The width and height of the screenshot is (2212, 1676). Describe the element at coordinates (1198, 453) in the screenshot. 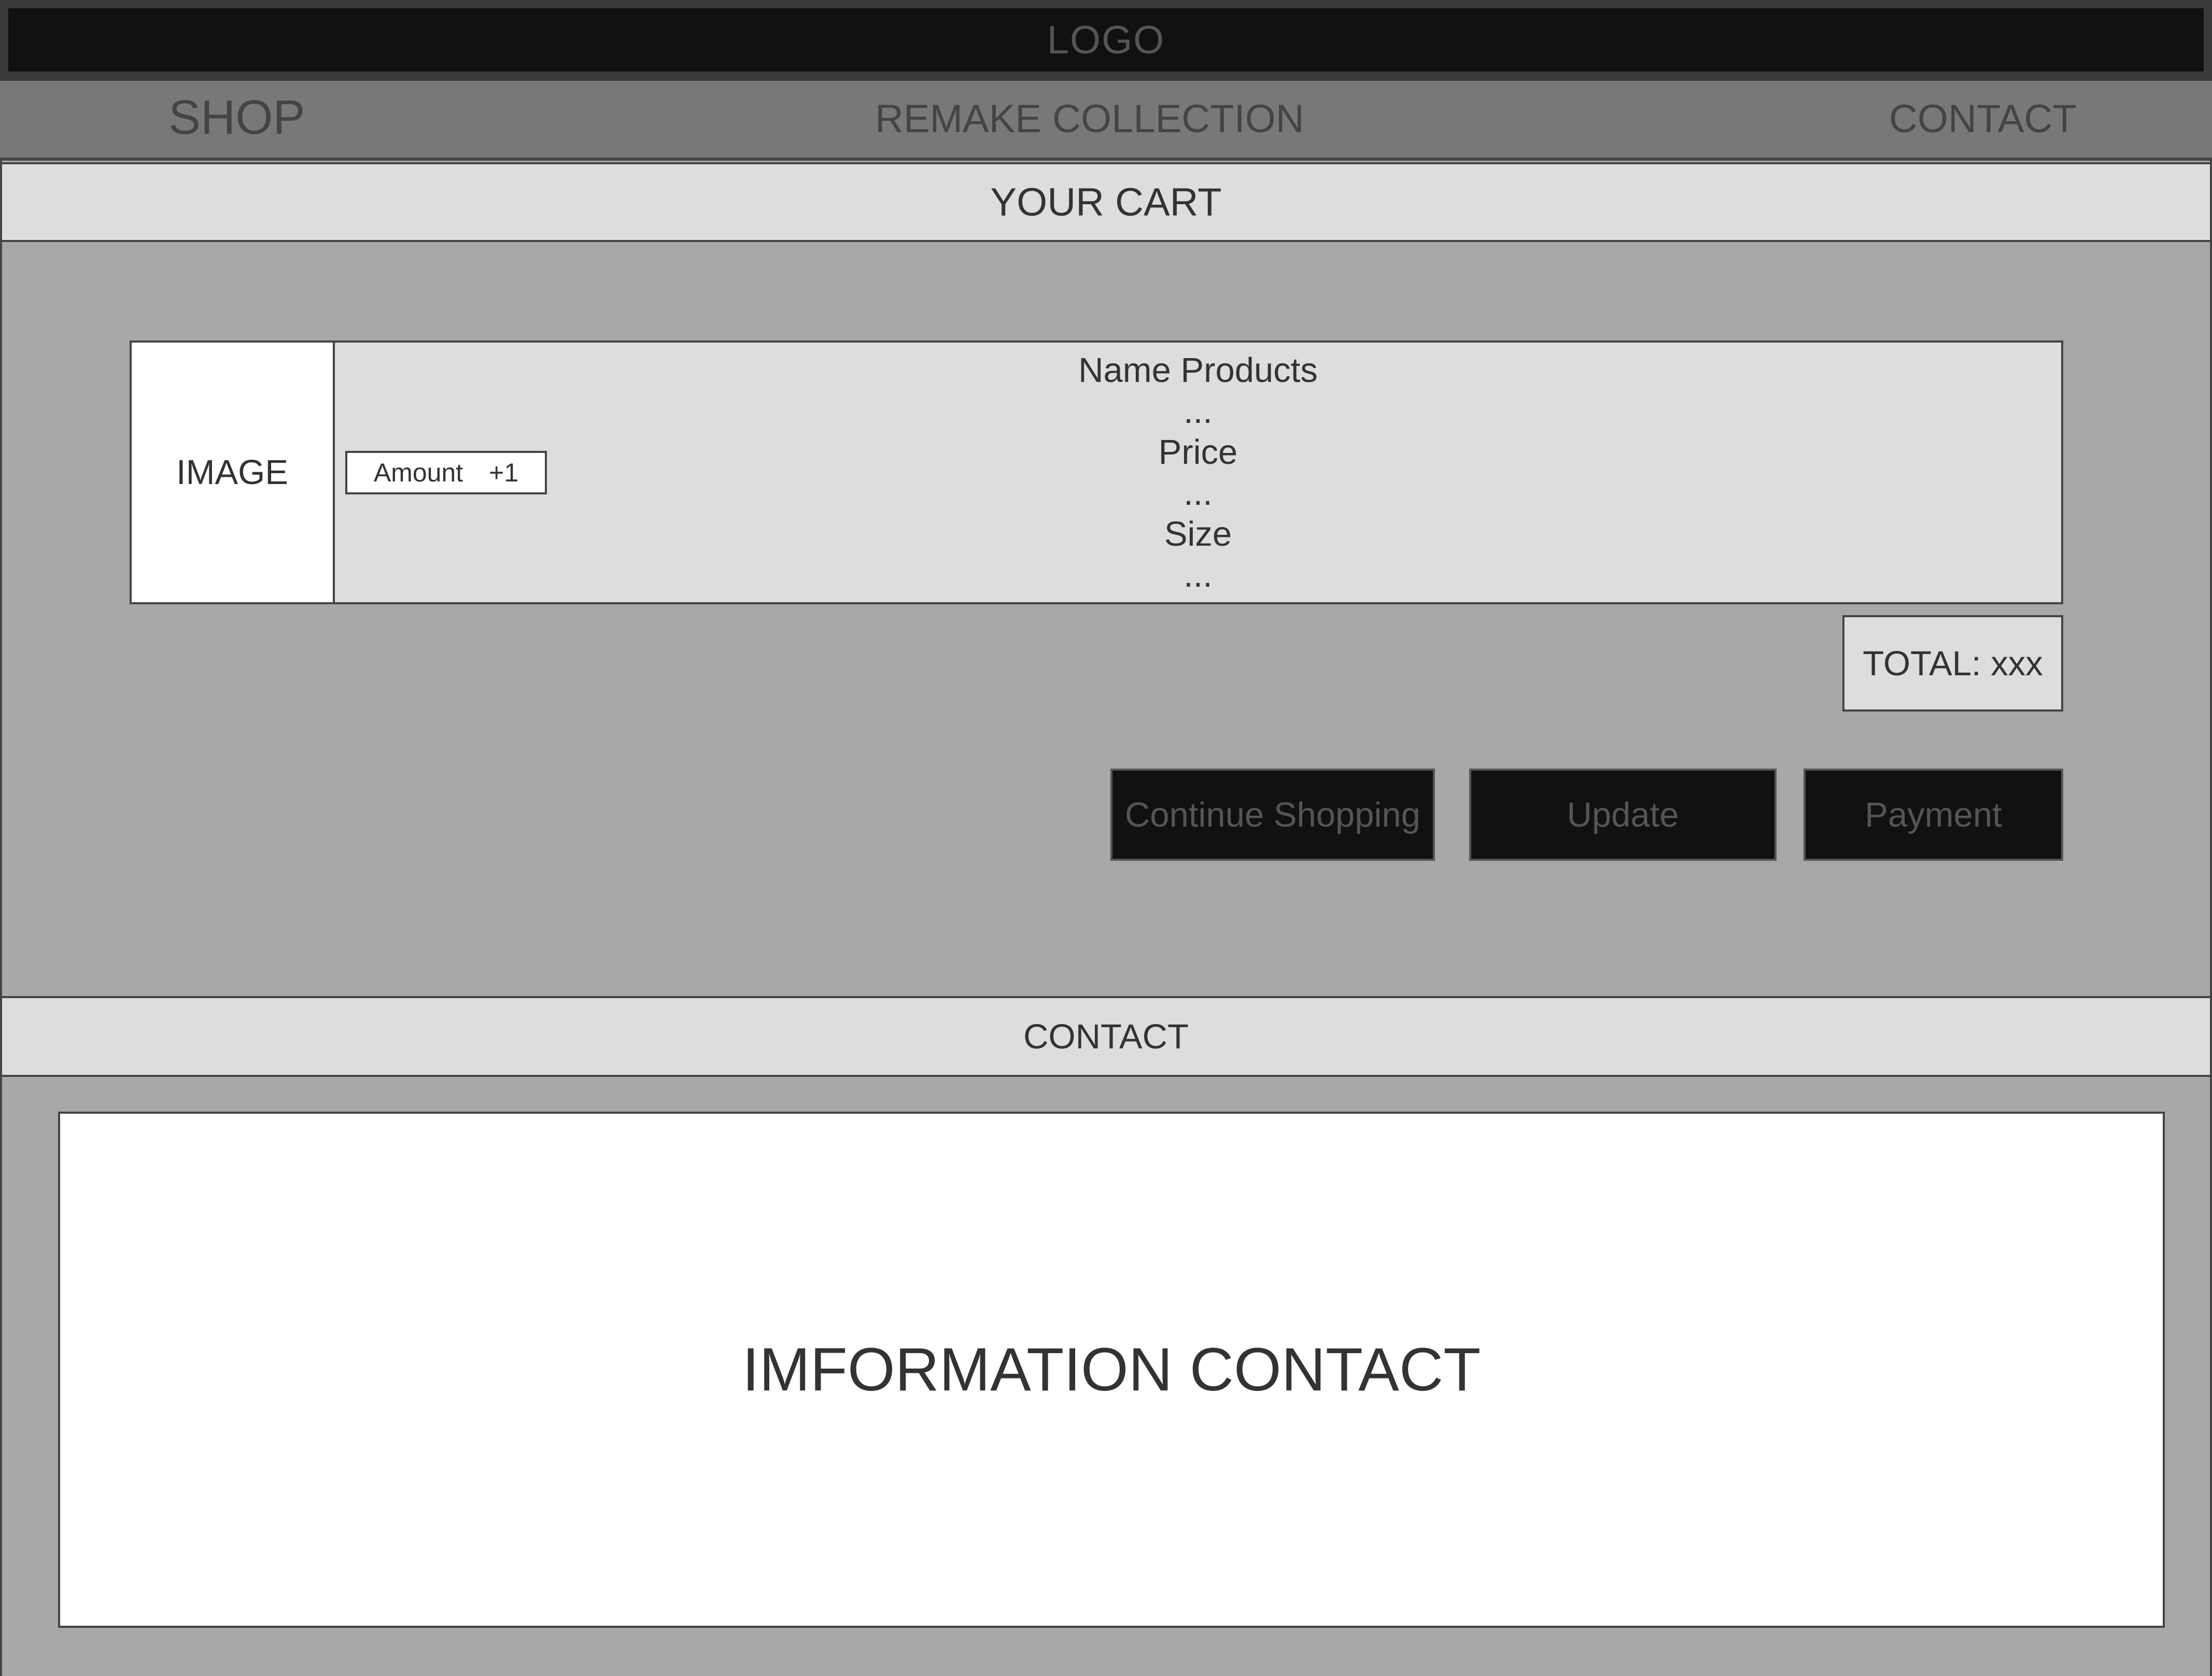

I see `product-price-label: Price` at that location.